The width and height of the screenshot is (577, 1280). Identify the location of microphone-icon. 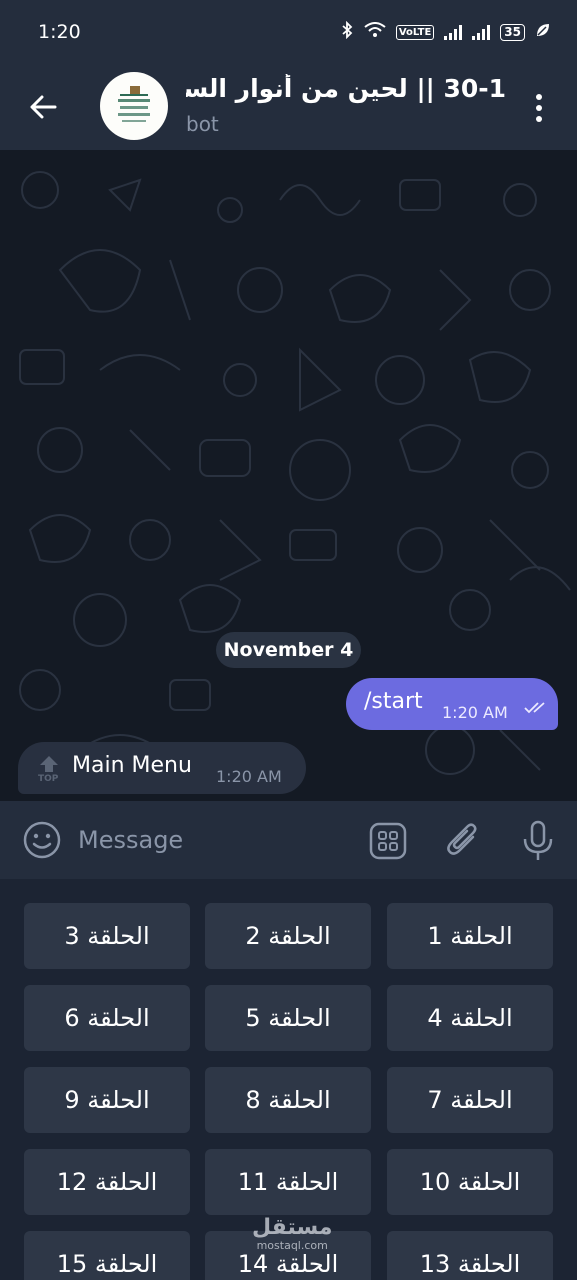
(538, 840).